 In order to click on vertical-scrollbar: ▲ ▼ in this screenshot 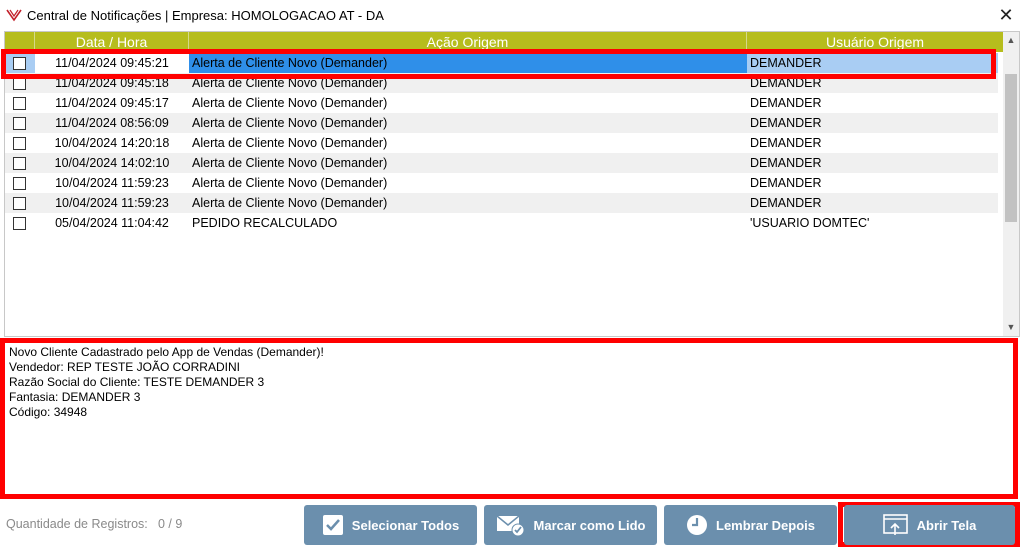, I will do `click(1011, 184)`.